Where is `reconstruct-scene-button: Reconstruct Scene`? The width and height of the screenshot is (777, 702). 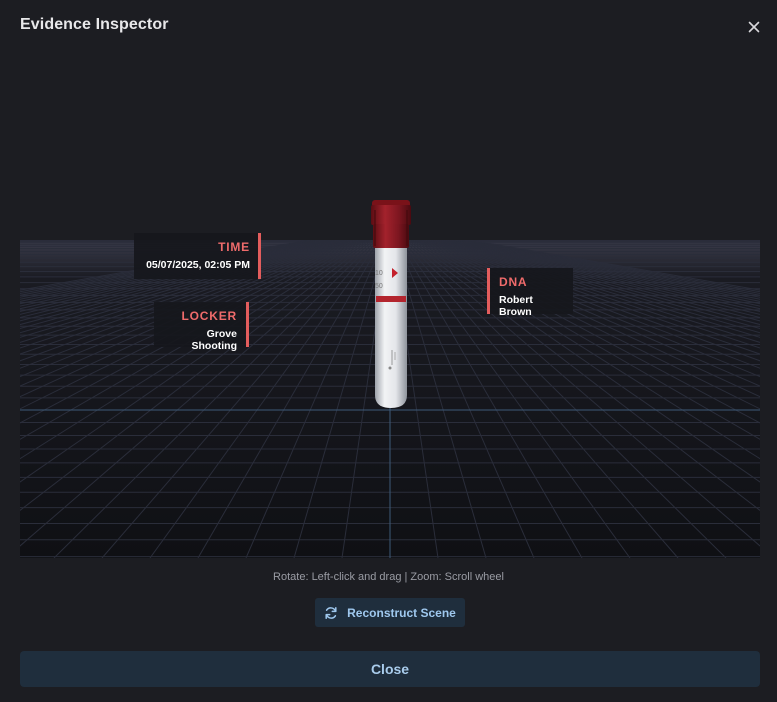 reconstruct-scene-button: Reconstruct Scene is located at coordinates (390, 612).